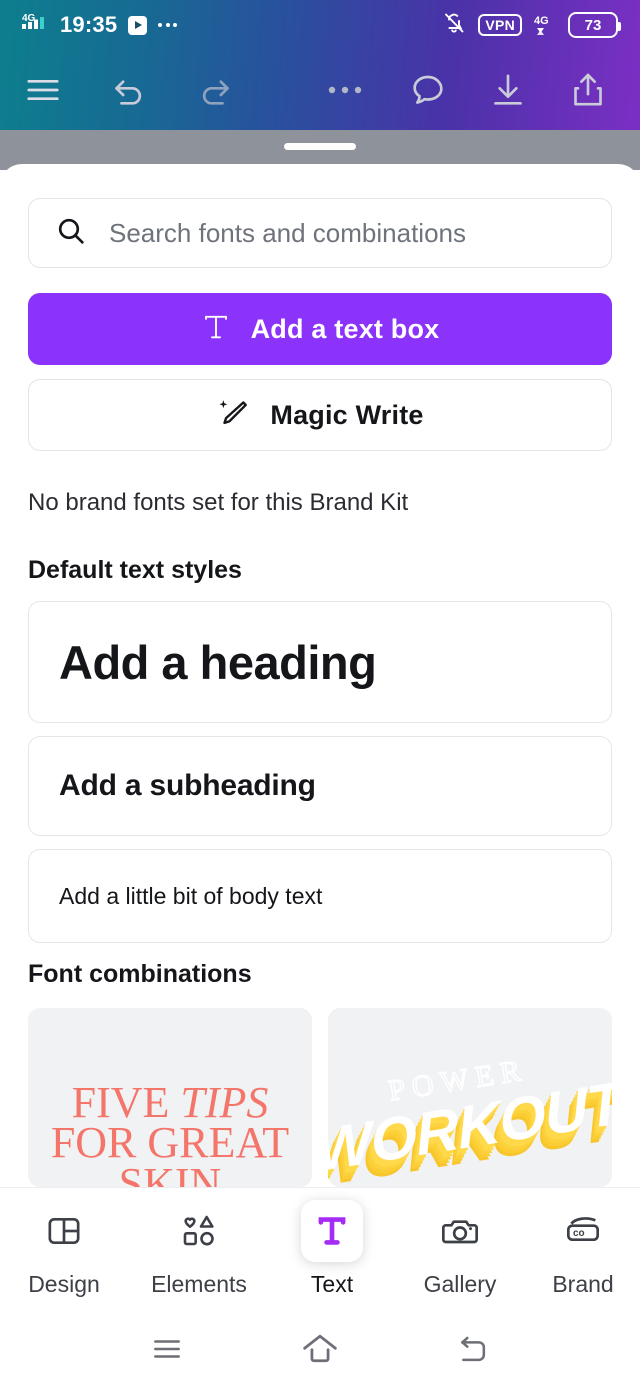 This screenshot has width=640, height=1387. What do you see at coordinates (167, 1349) in the screenshot?
I see `recents-button` at bounding box center [167, 1349].